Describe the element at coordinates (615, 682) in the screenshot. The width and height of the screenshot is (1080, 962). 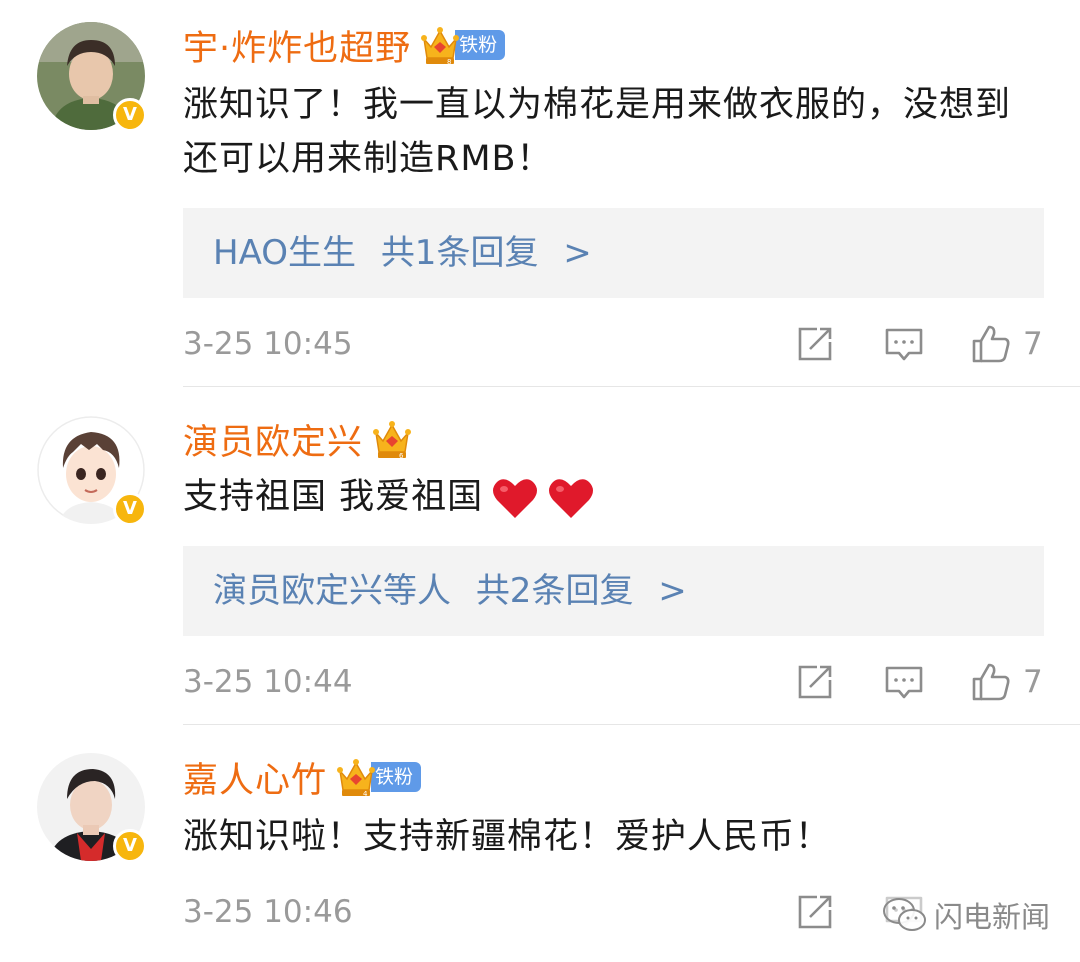
I see `comment-meta: 3-25 10:44 7` at that location.